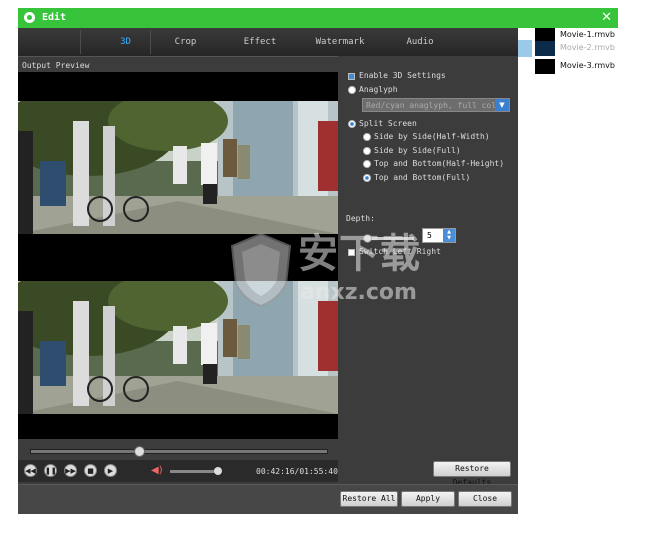 This screenshot has width=652, height=533. Describe the element at coordinates (139, 451) in the screenshot. I see `seek-handle` at that location.